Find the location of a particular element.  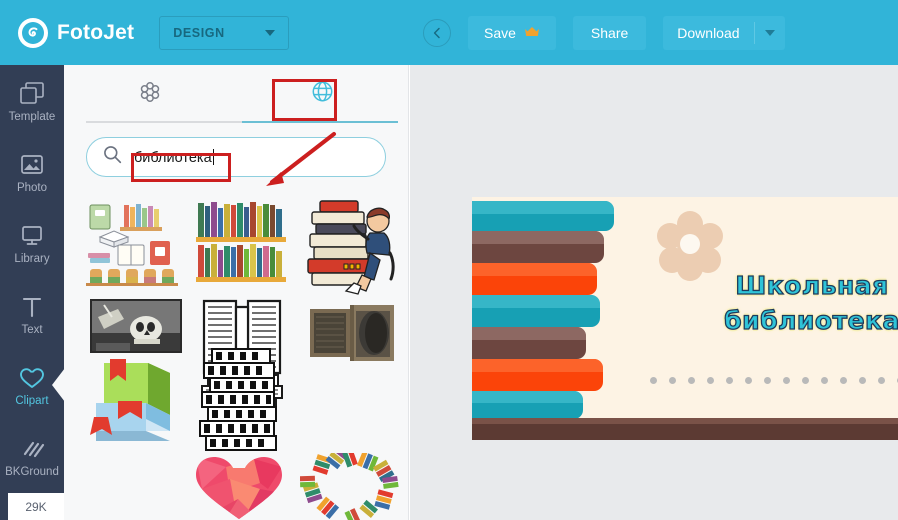

clipart-item-books-collection is located at coordinates (132, 244).